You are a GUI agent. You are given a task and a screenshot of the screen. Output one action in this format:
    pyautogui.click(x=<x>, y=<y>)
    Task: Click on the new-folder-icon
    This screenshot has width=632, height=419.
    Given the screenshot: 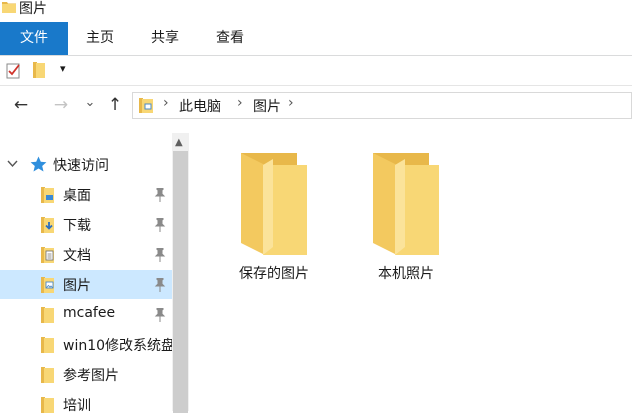 What is the action you would take?
    pyautogui.click(x=39, y=70)
    